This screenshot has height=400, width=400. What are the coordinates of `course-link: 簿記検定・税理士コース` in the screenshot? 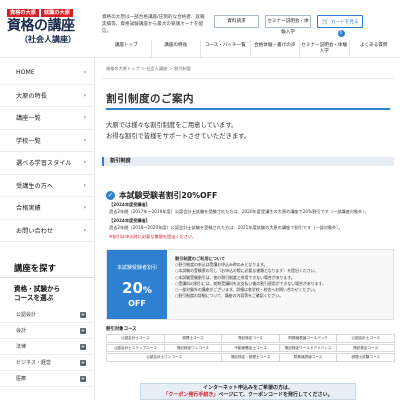 It's located at (250, 357).